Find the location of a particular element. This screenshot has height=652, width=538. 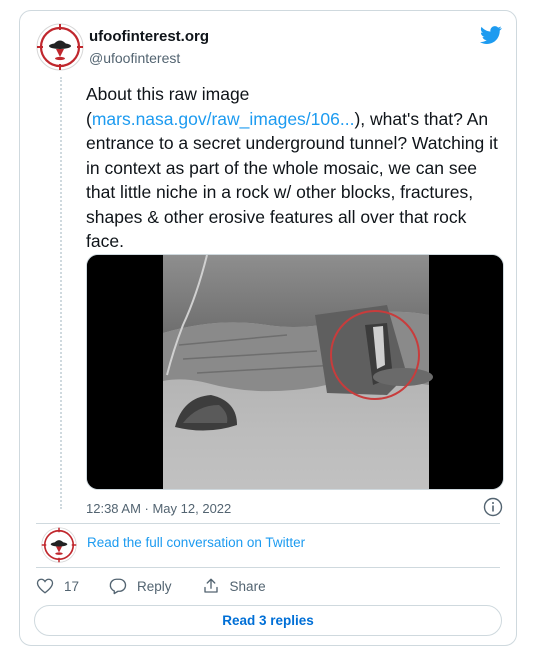

reply-button: Reply is located at coordinates (140, 586).